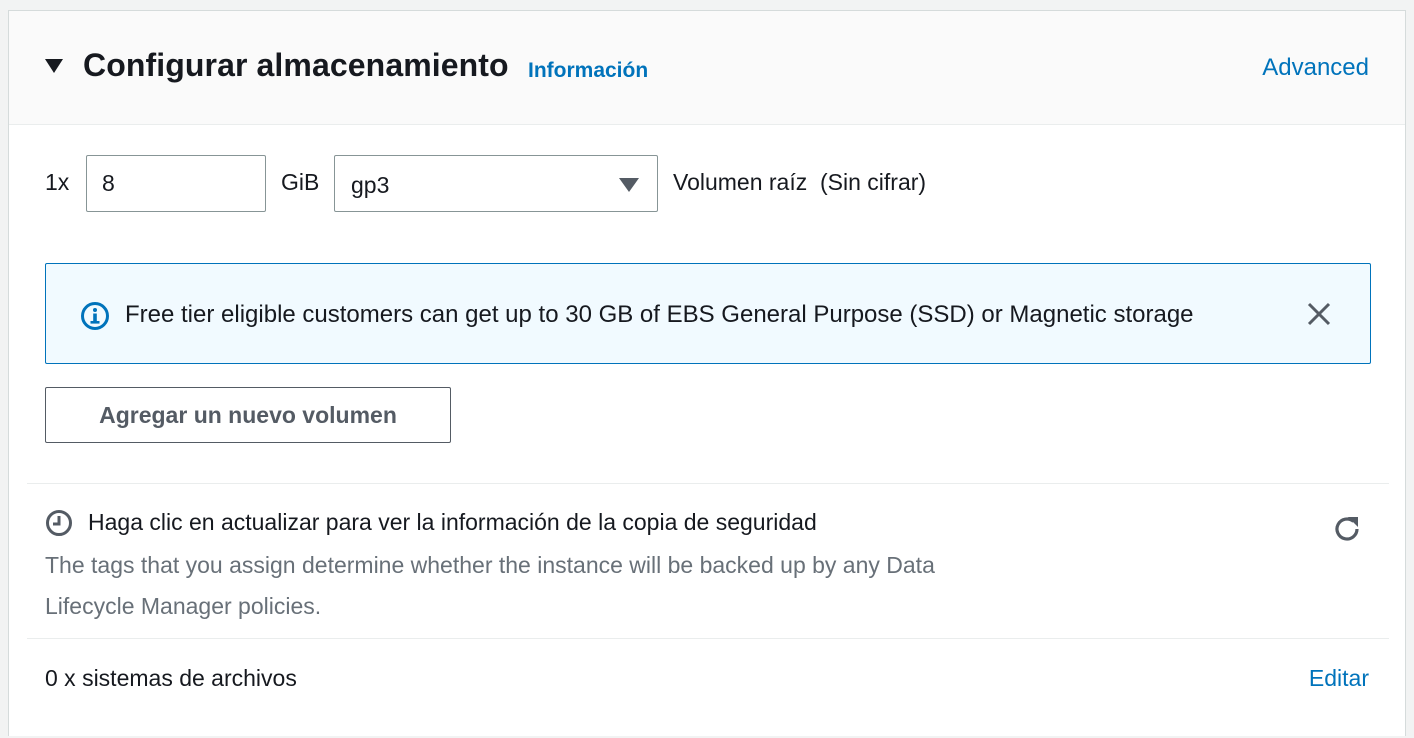 This screenshot has height=738, width=1414. I want to click on info-icon, so click(95, 316).